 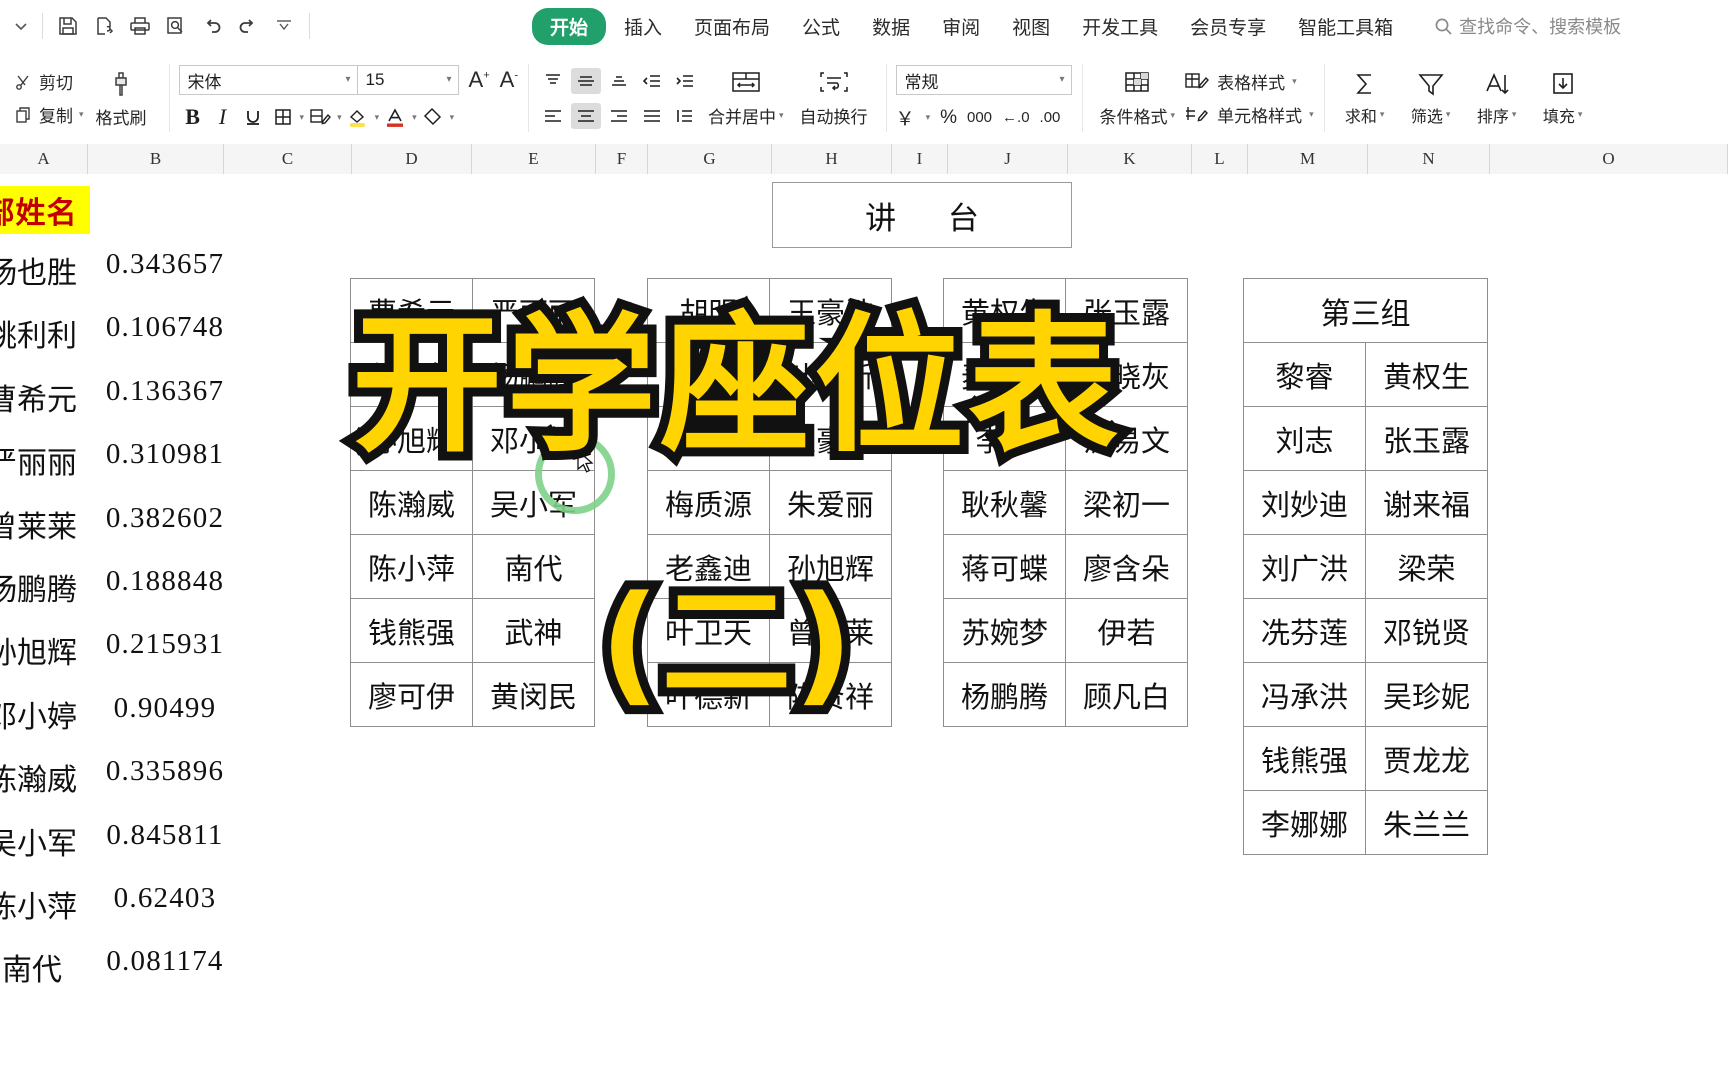 What do you see at coordinates (165, 708) in the screenshot?
I see `value-cell: 0.90499` at bounding box center [165, 708].